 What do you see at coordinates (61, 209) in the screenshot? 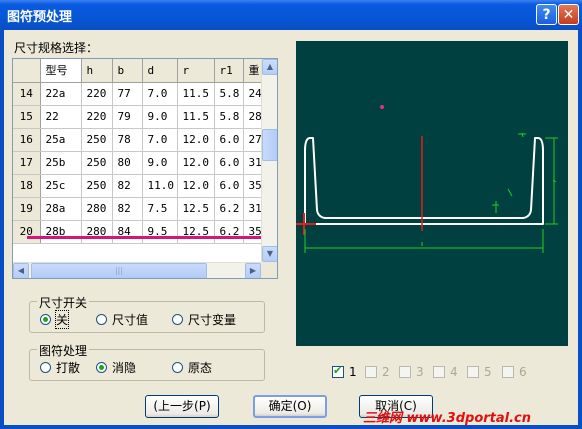
I see `table-cell: 28a` at bounding box center [61, 209].